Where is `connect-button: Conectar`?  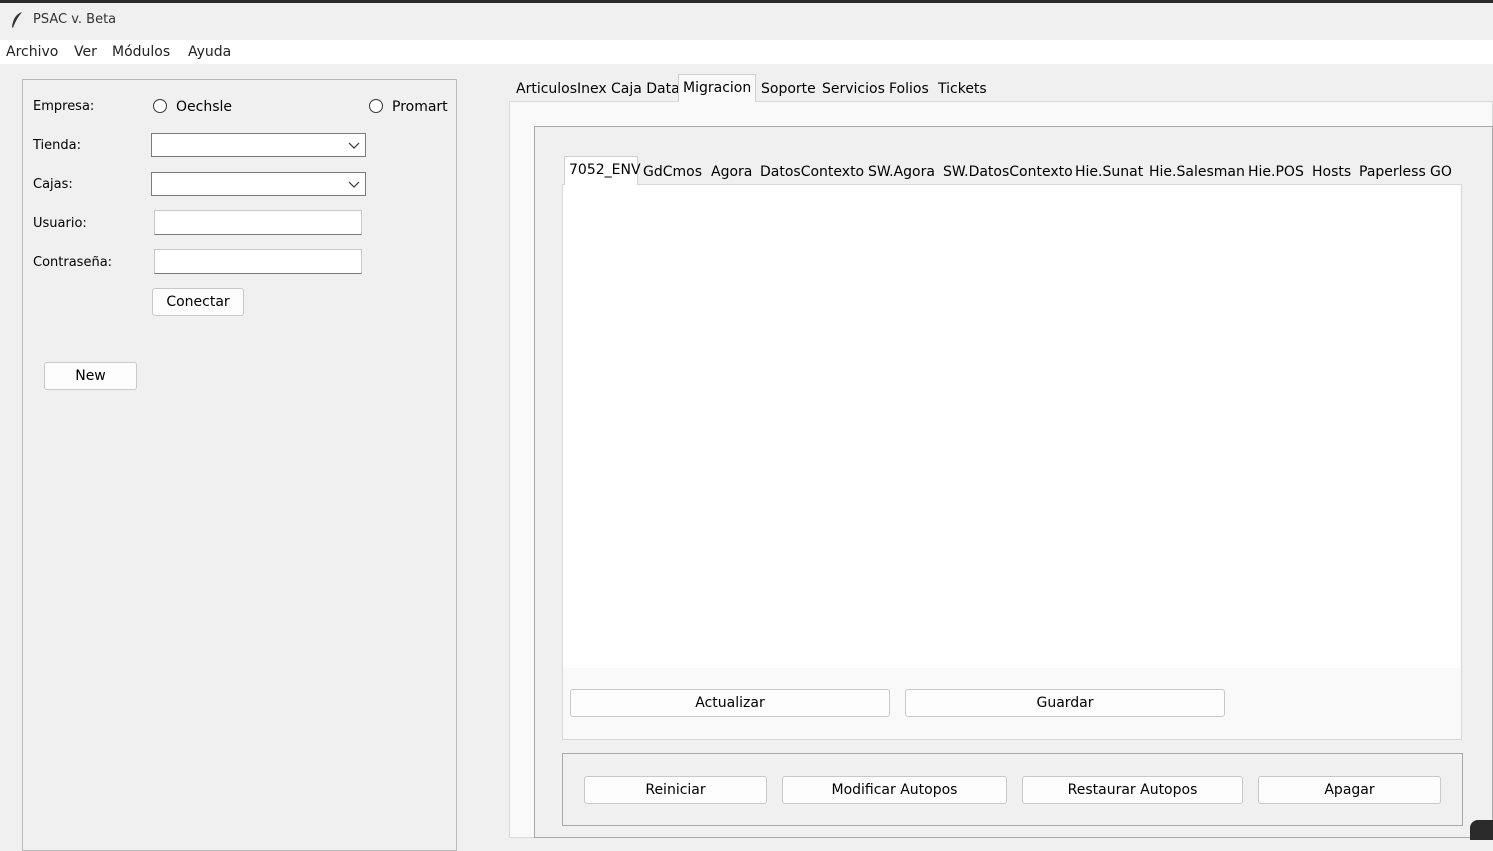 connect-button: Conectar is located at coordinates (198, 302).